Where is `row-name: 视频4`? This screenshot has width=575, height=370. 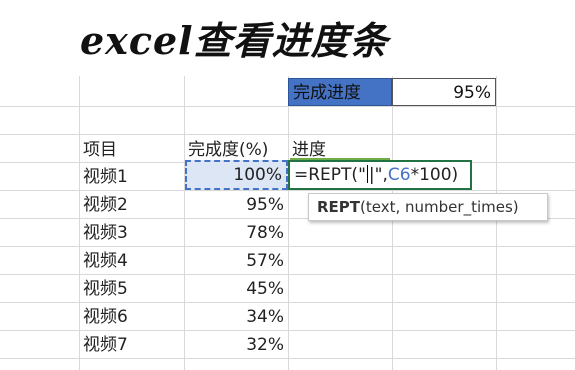
row-name: 视频4 is located at coordinates (133, 261).